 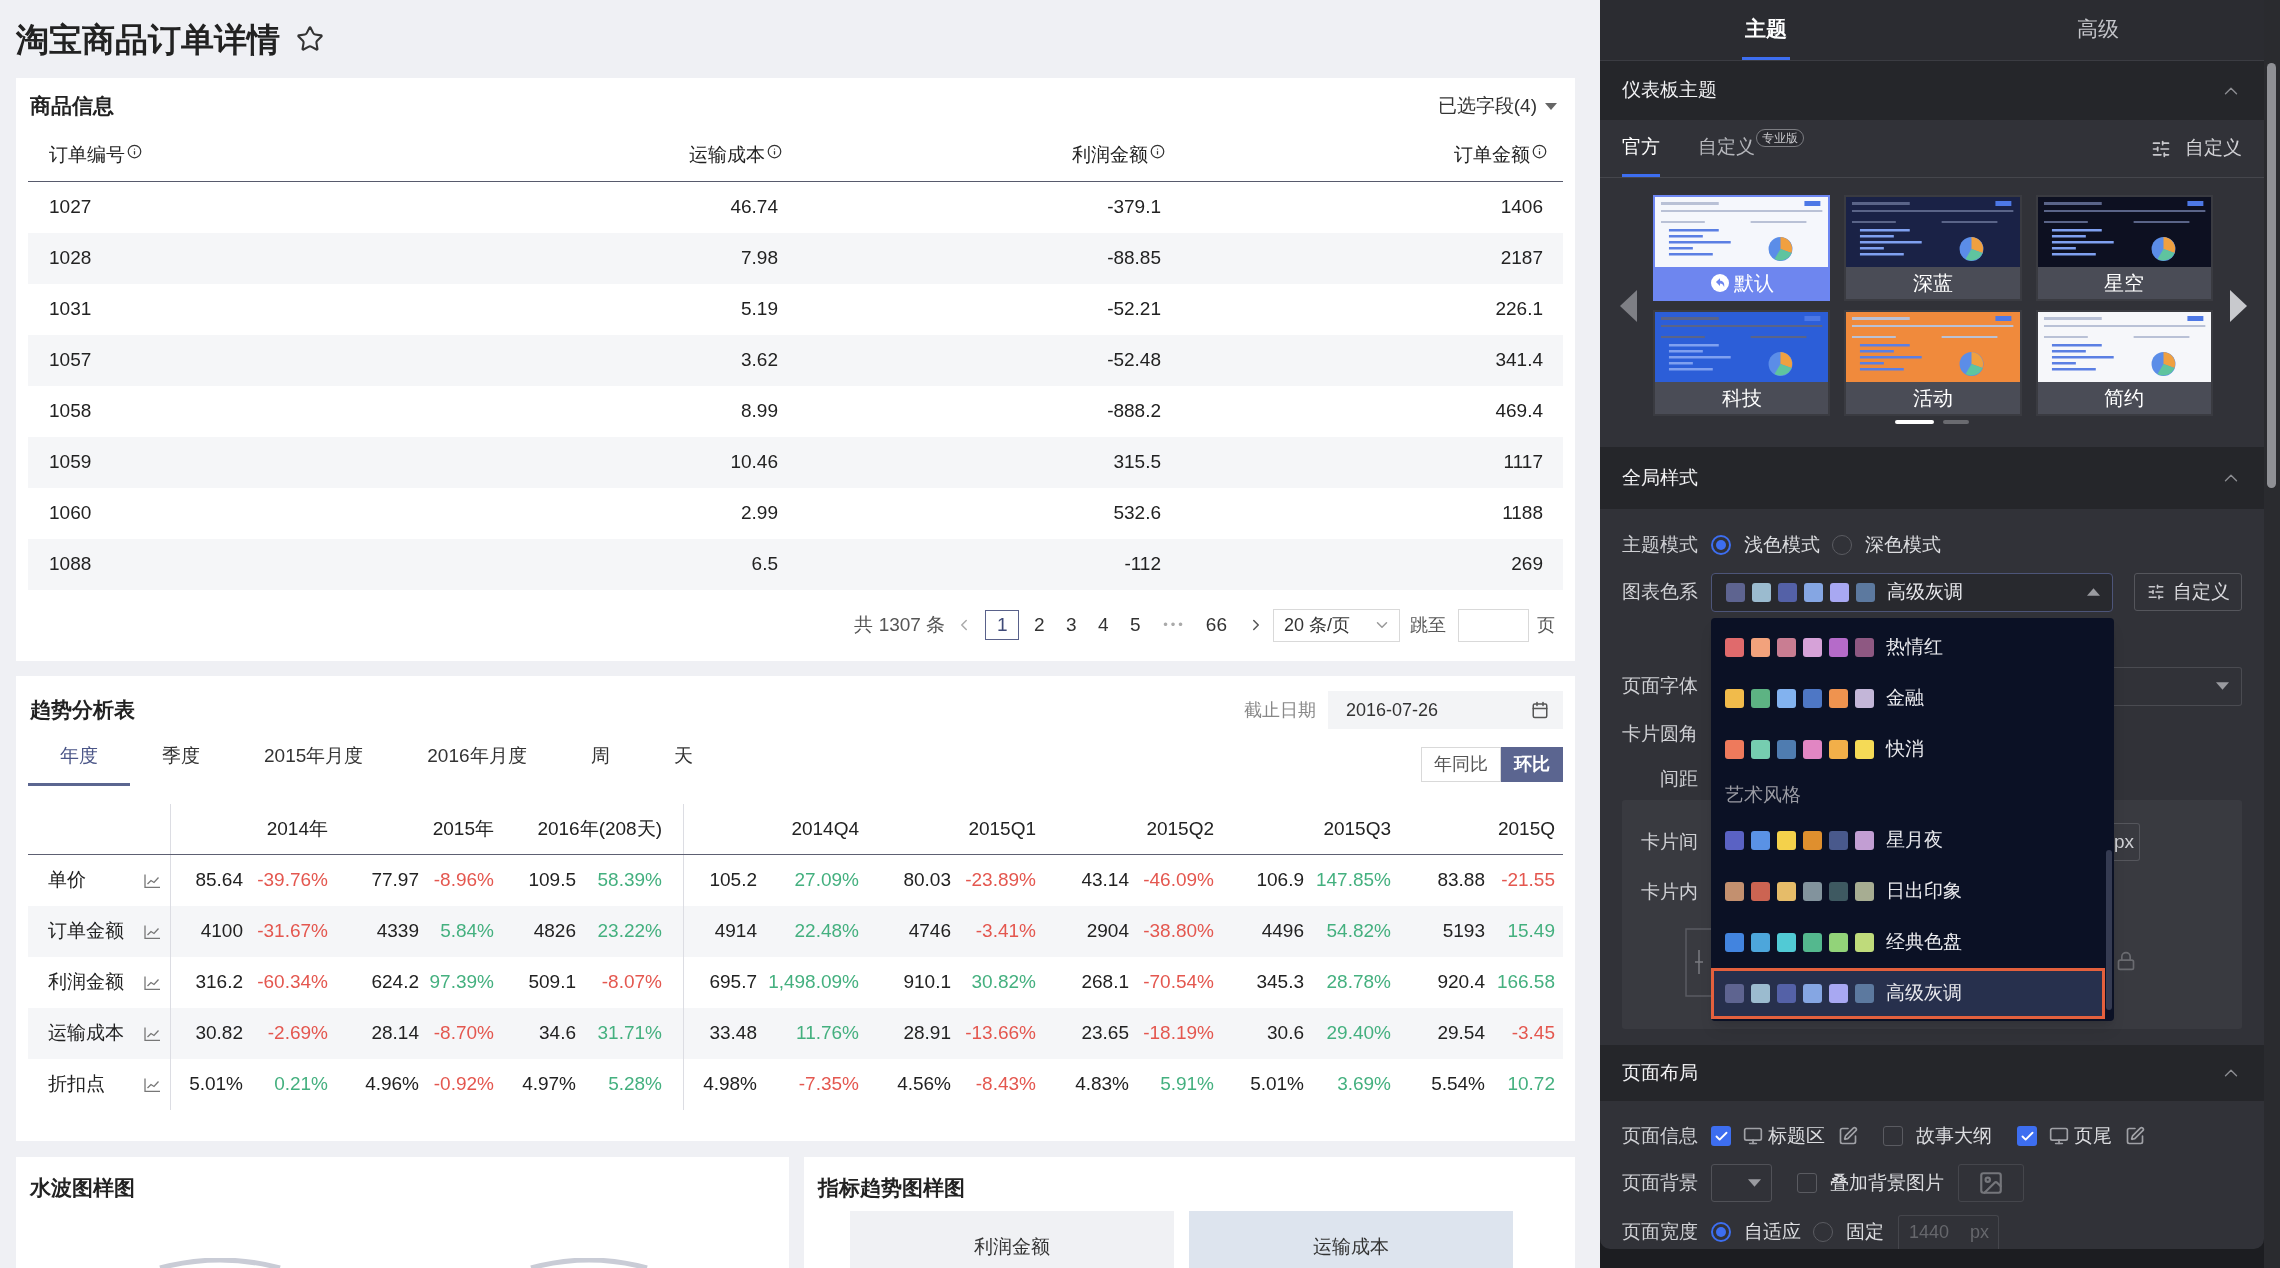 What do you see at coordinates (1908, 942) in the screenshot?
I see `palette-option: 经典色盘` at bounding box center [1908, 942].